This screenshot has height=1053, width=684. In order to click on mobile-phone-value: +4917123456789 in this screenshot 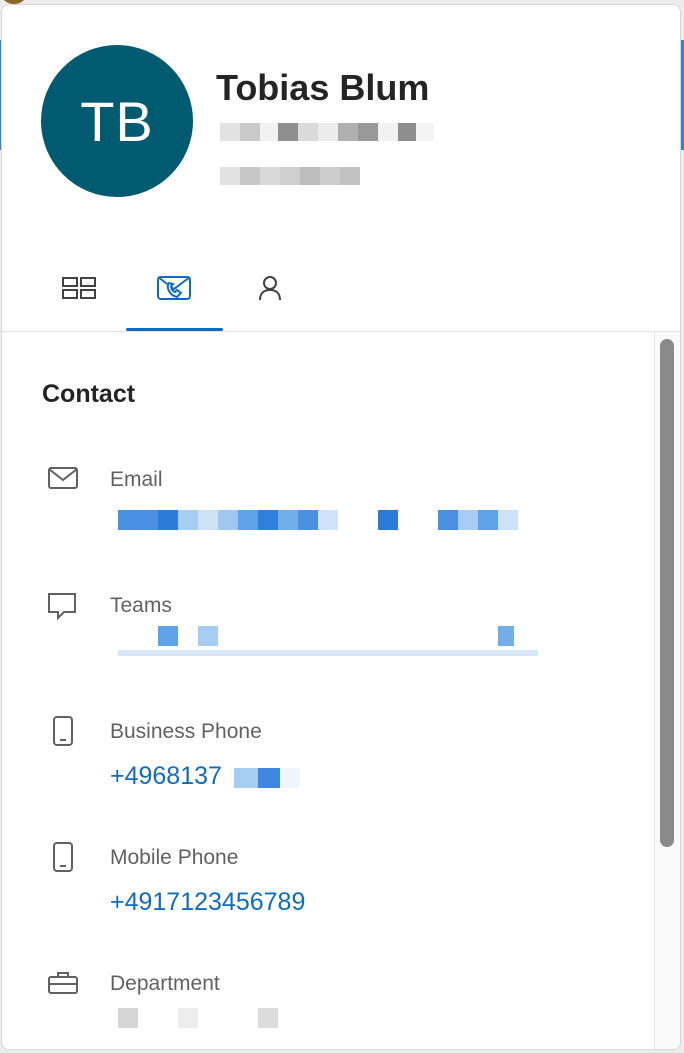, I will do `click(207, 902)`.